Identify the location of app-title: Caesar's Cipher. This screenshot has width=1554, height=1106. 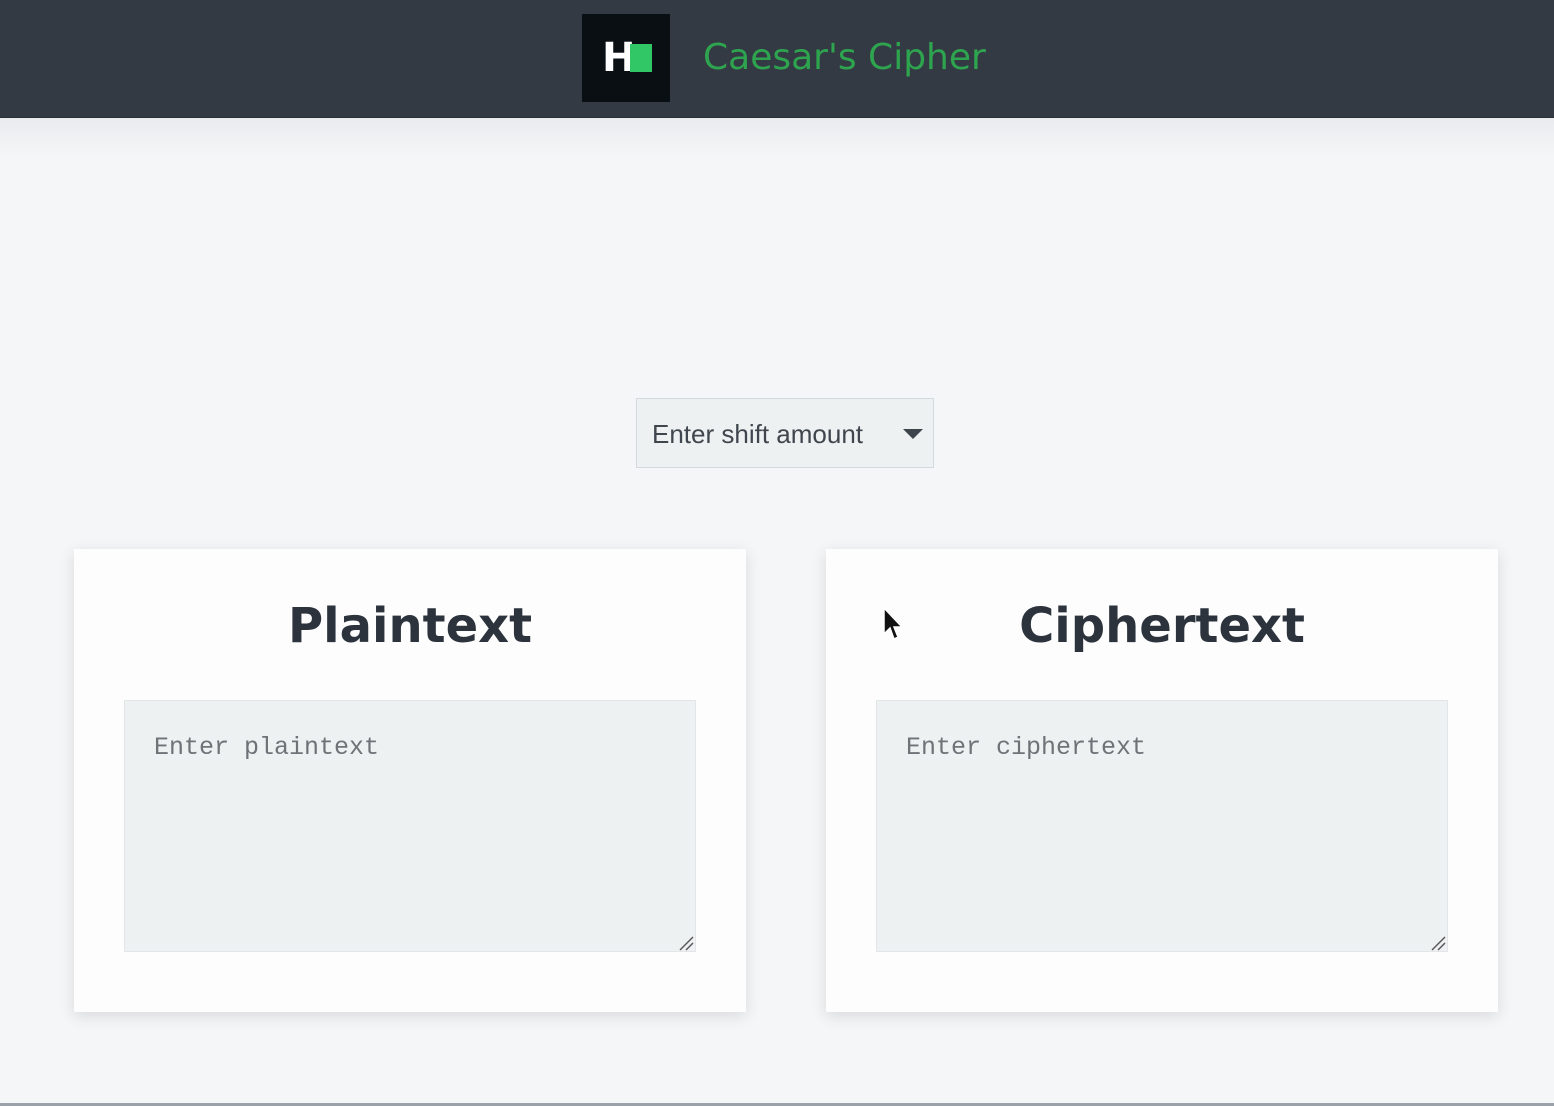
(844, 57).